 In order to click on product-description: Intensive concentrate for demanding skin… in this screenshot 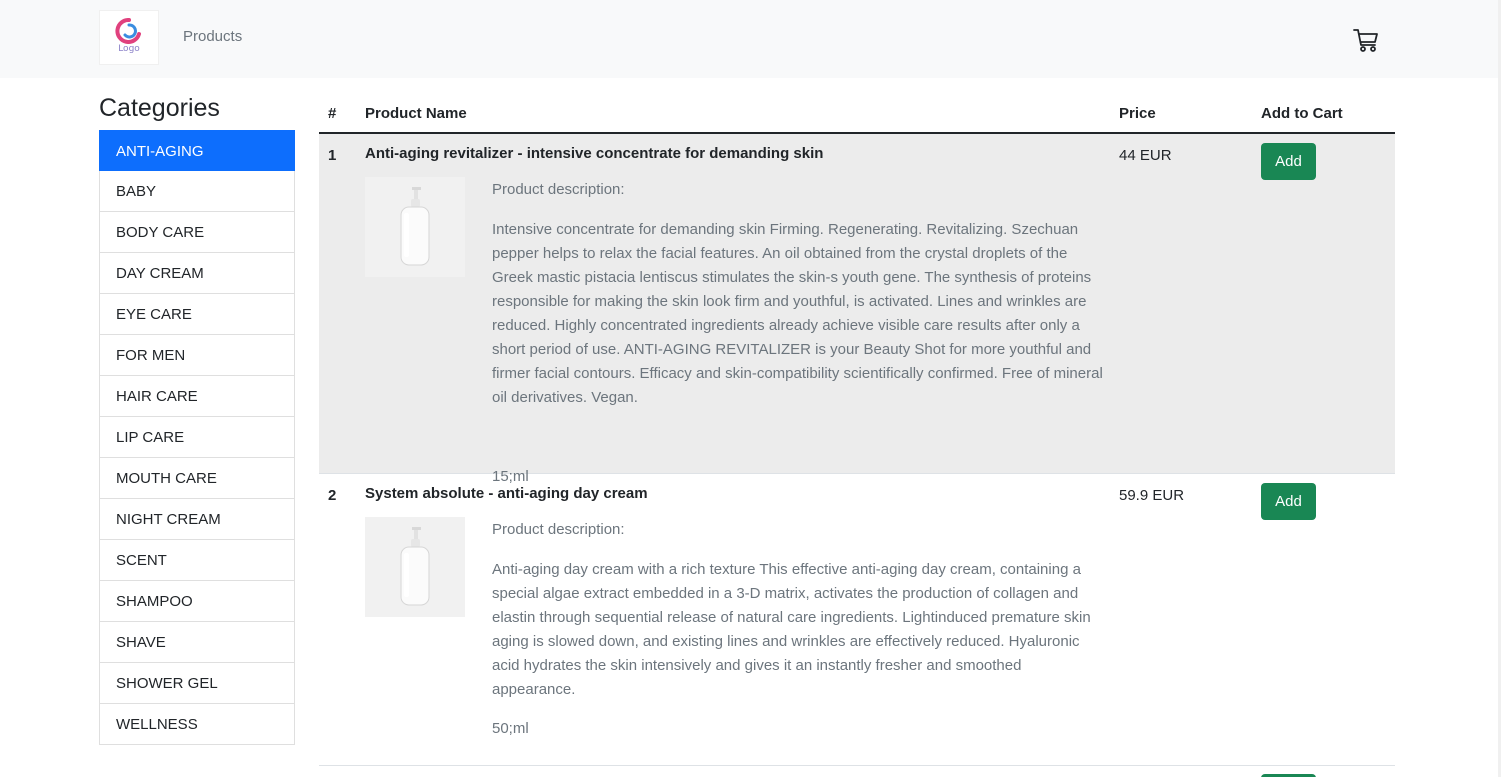, I will do `click(797, 313)`.